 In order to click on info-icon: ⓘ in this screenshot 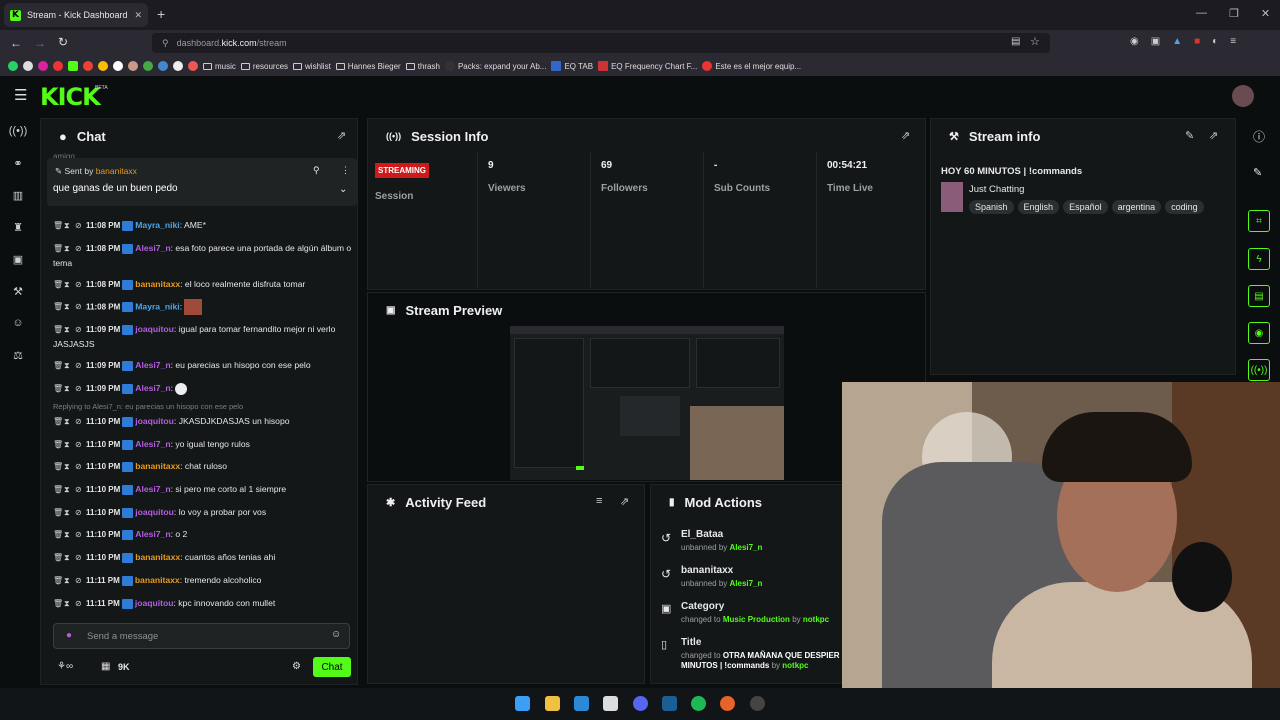, I will do `click(1259, 136)`.